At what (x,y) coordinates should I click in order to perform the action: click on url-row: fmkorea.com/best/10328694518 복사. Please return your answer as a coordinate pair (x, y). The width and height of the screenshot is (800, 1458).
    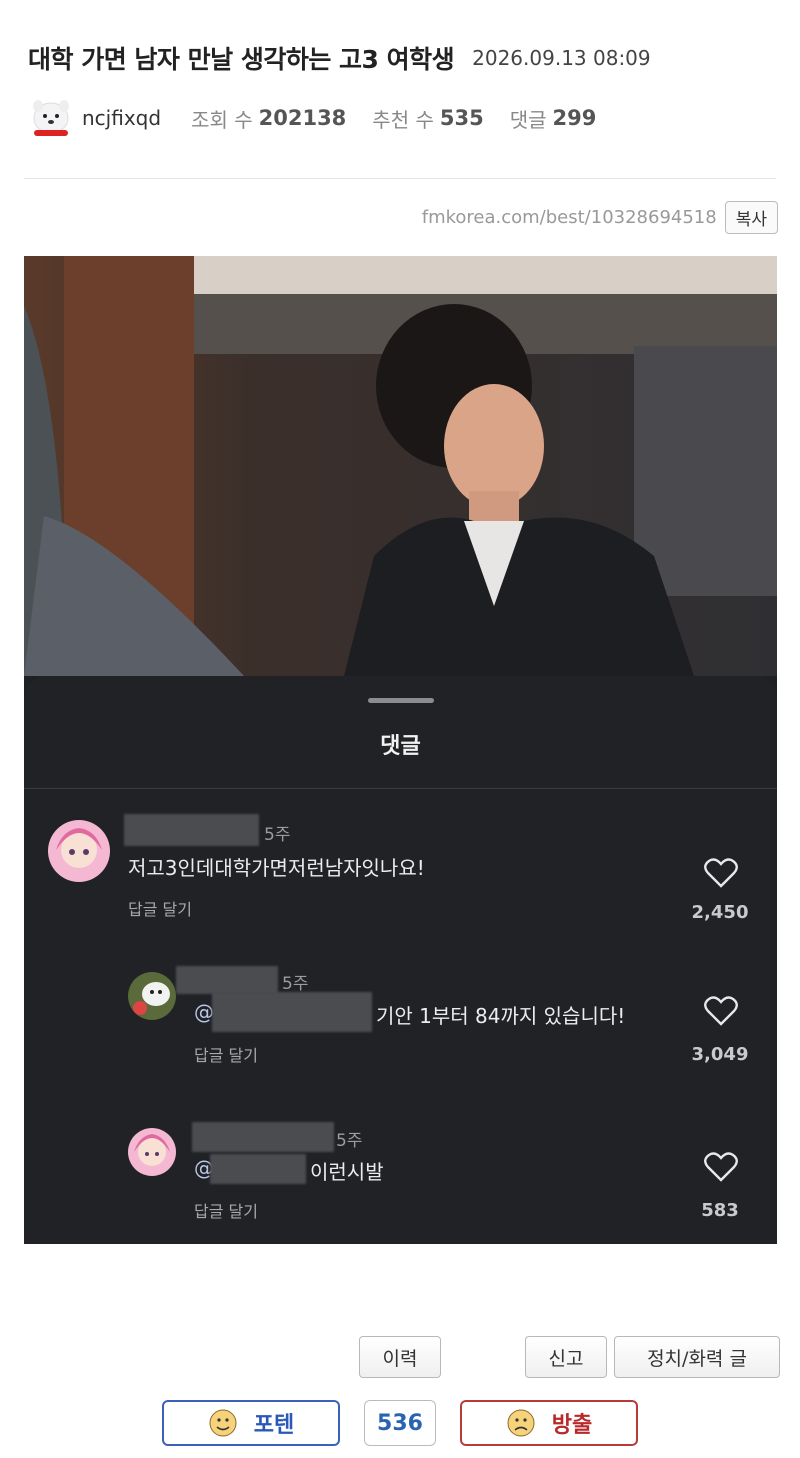
    Looking at the image, I should click on (600, 217).